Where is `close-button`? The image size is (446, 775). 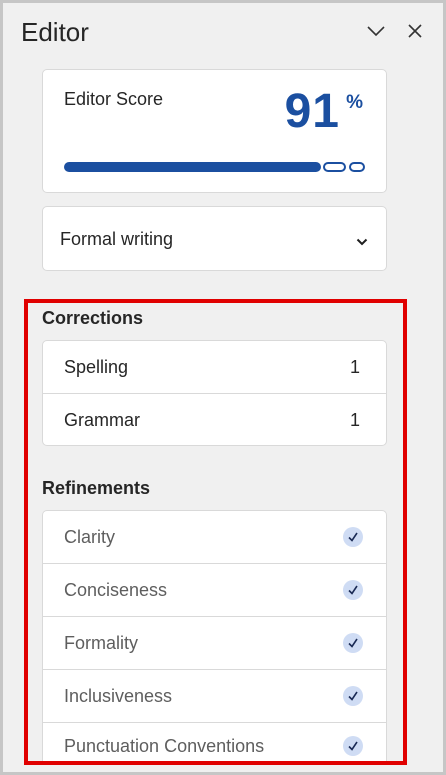
close-button is located at coordinates (415, 31).